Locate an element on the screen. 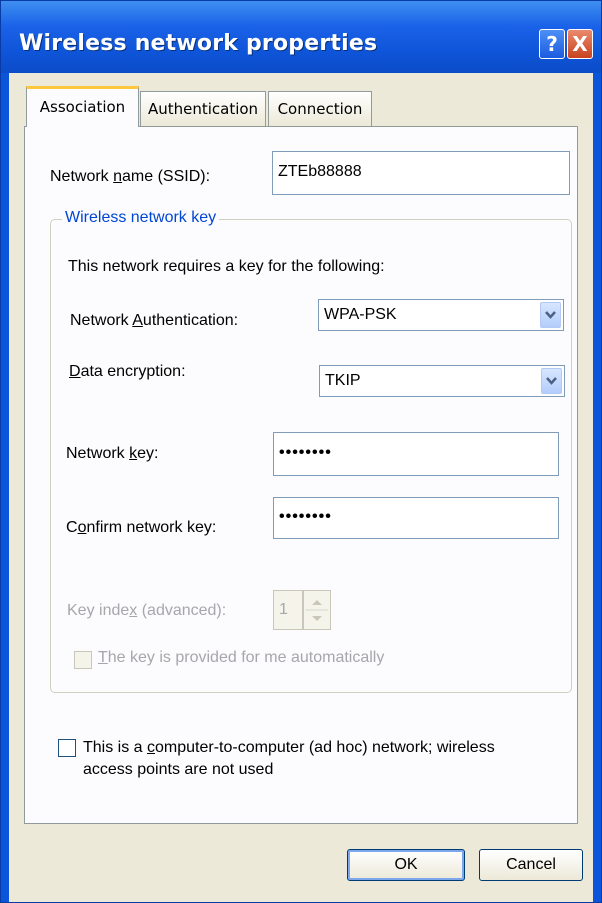 The image size is (602, 903). tab-label: Association is located at coordinates (82, 107).